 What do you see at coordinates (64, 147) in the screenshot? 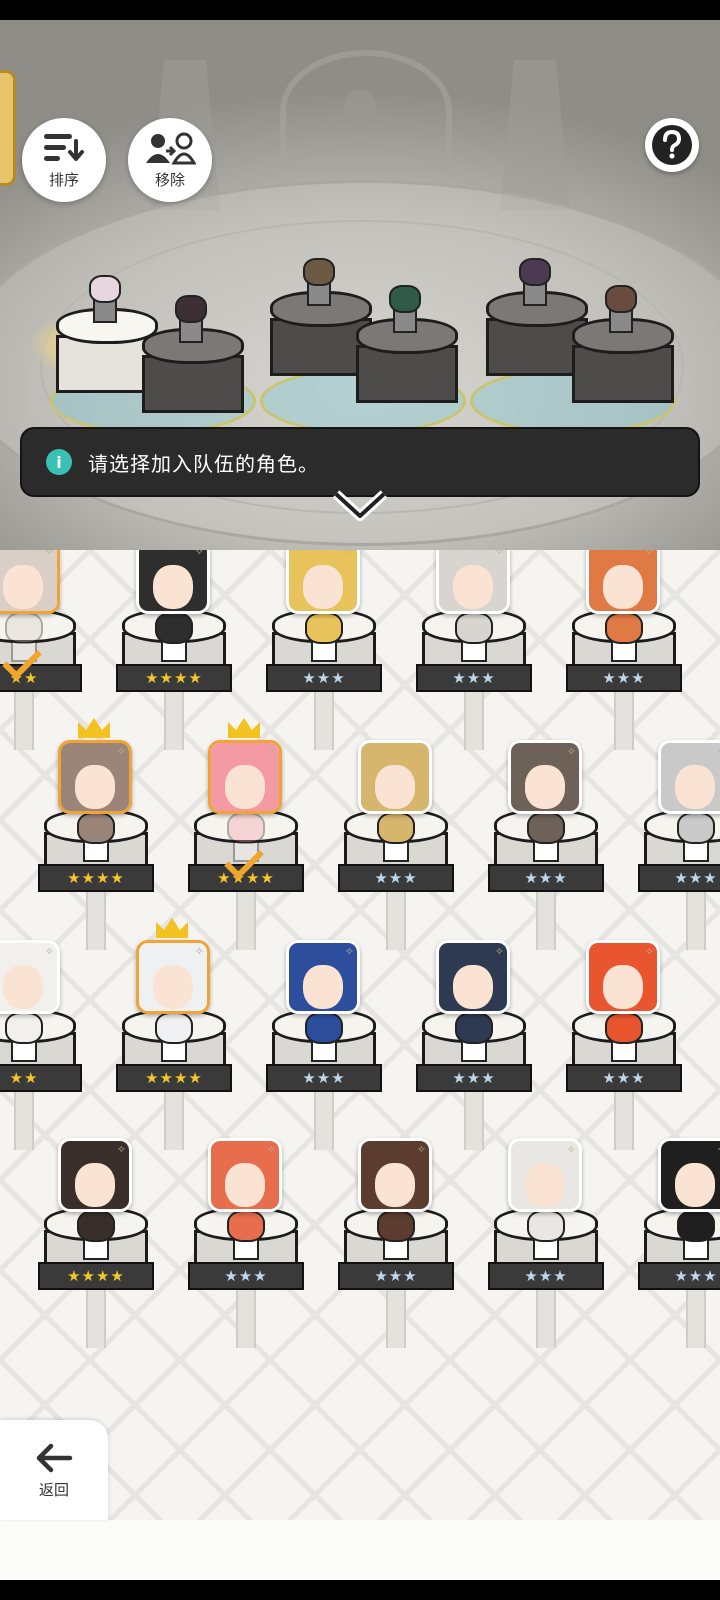
I see `sort-icon` at bounding box center [64, 147].